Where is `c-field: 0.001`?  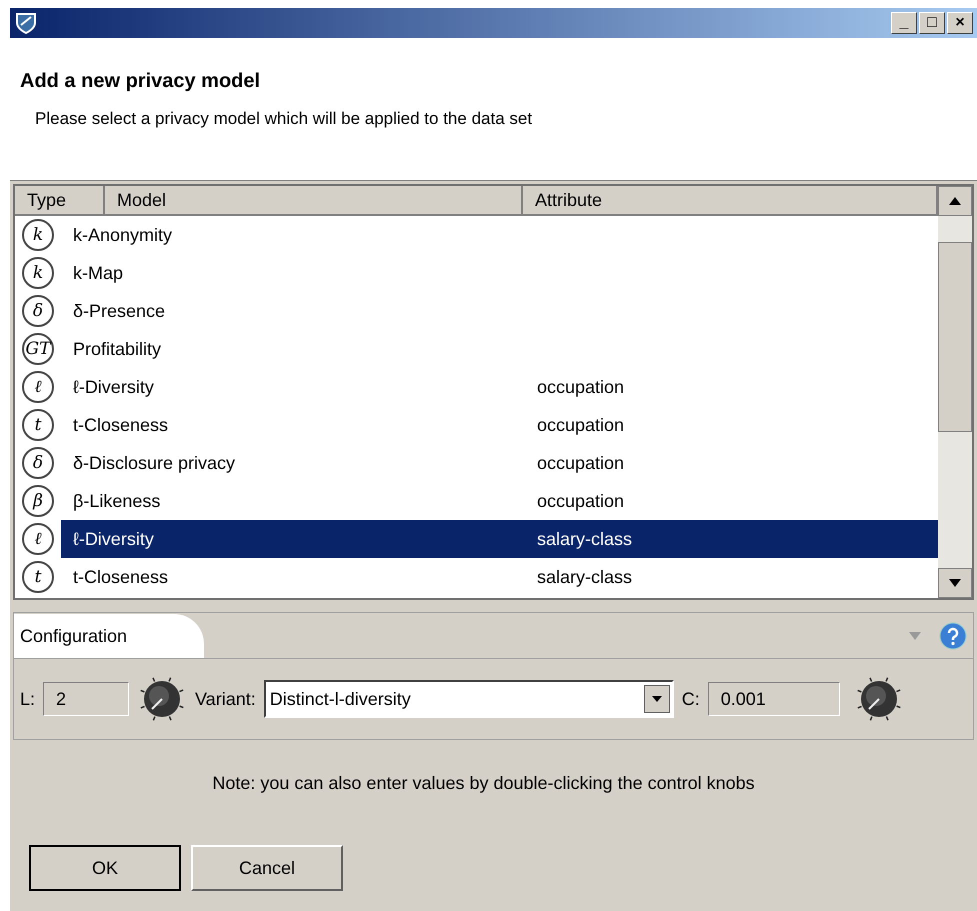
c-field: 0.001 is located at coordinates (774, 699).